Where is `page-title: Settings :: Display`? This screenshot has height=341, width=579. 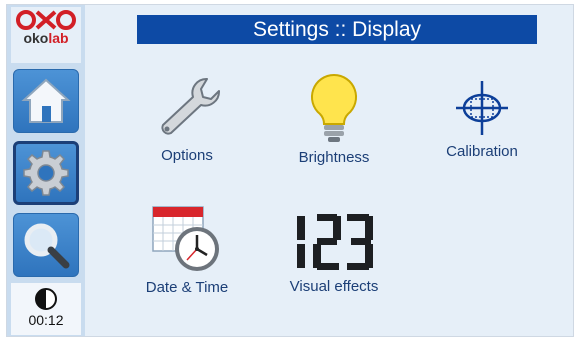
page-title: Settings :: Display is located at coordinates (337, 29).